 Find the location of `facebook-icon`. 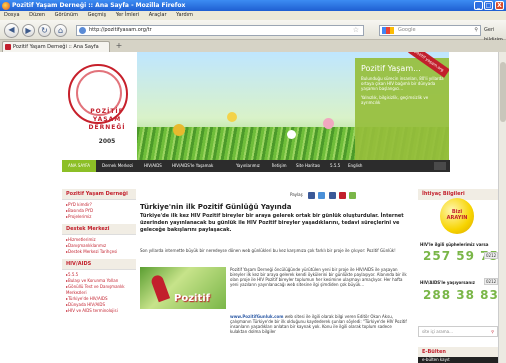

facebook-icon is located at coordinates (332, 195).